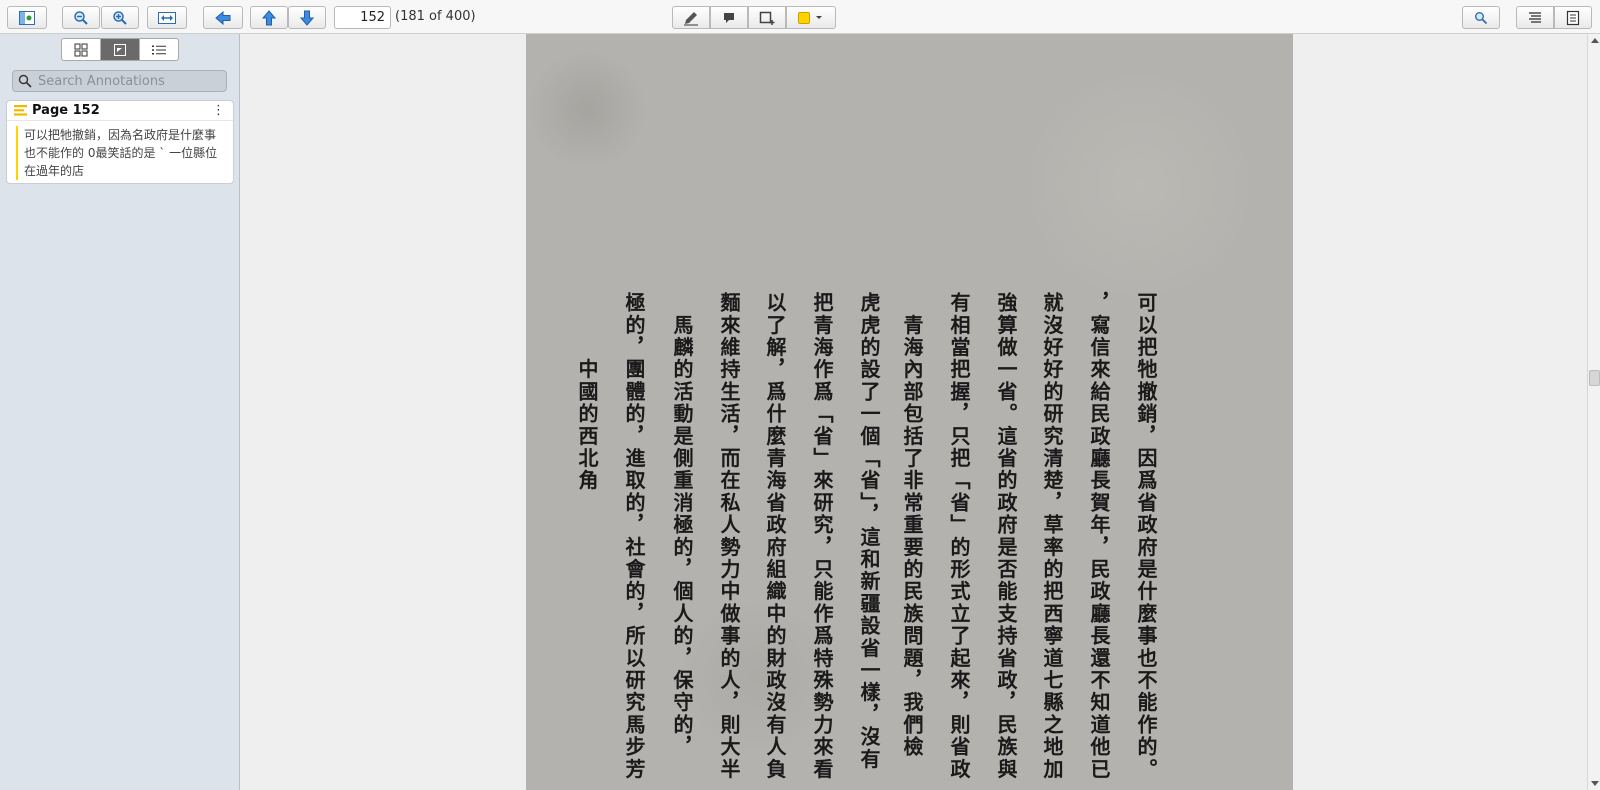  Describe the element at coordinates (128, 81) in the screenshot. I see `annotation-search-input` at that location.